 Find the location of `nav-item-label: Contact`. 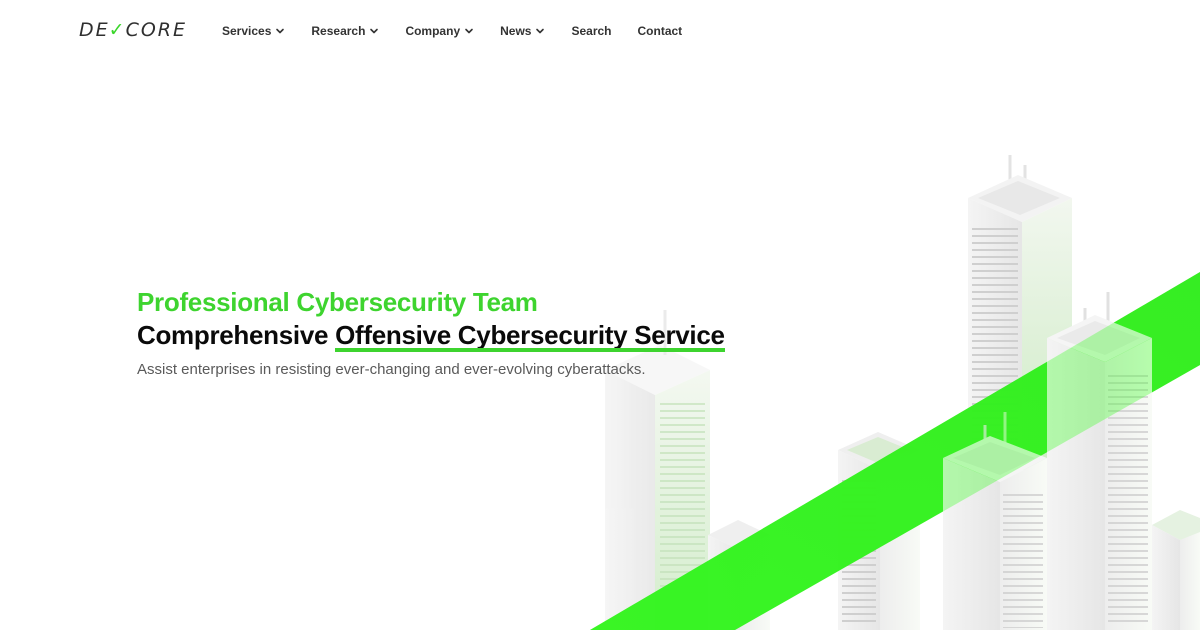

nav-item-label: Contact is located at coordinates (660, 31).